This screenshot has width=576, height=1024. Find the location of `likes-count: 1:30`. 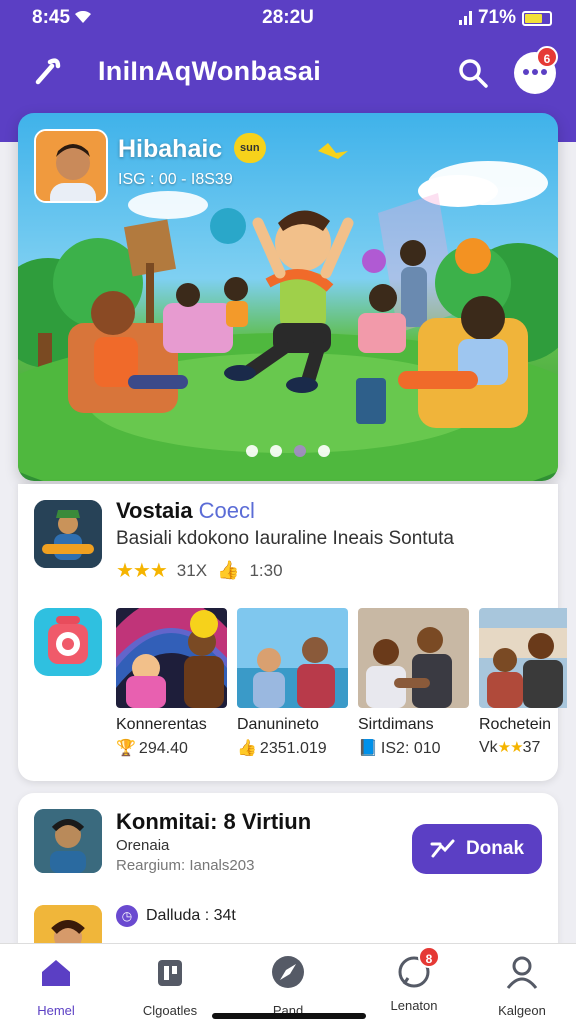

likes-count: 1:30 is located at coordinates (266, 570).